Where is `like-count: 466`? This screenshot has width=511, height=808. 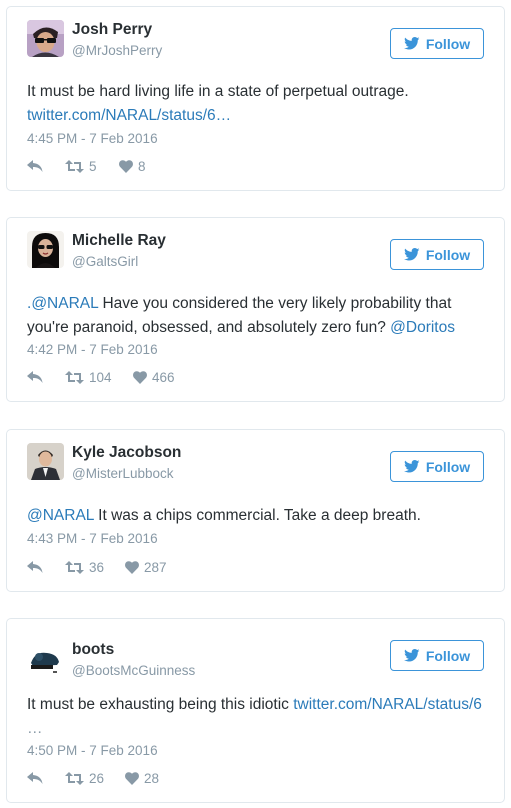
like-count: 466 is located at coordinates (163, 377).